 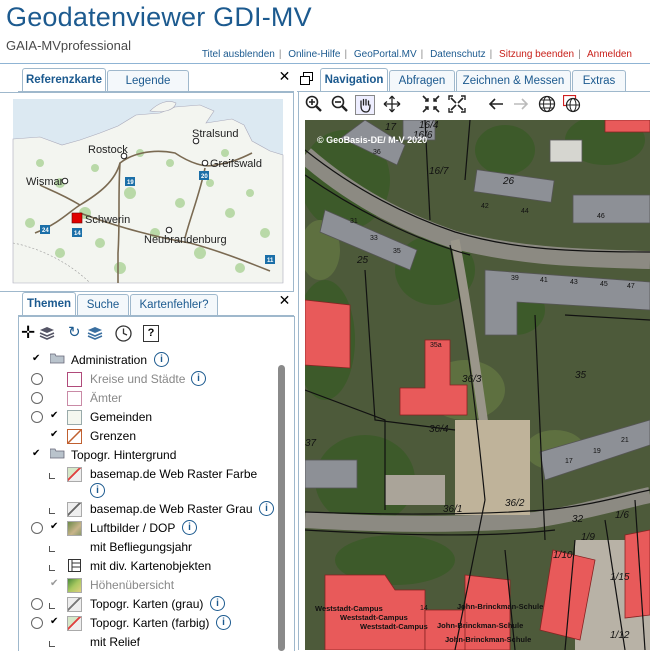 I want to click on app-title: Geodatenviewer GDI-MV, so click(x=159, y=17).